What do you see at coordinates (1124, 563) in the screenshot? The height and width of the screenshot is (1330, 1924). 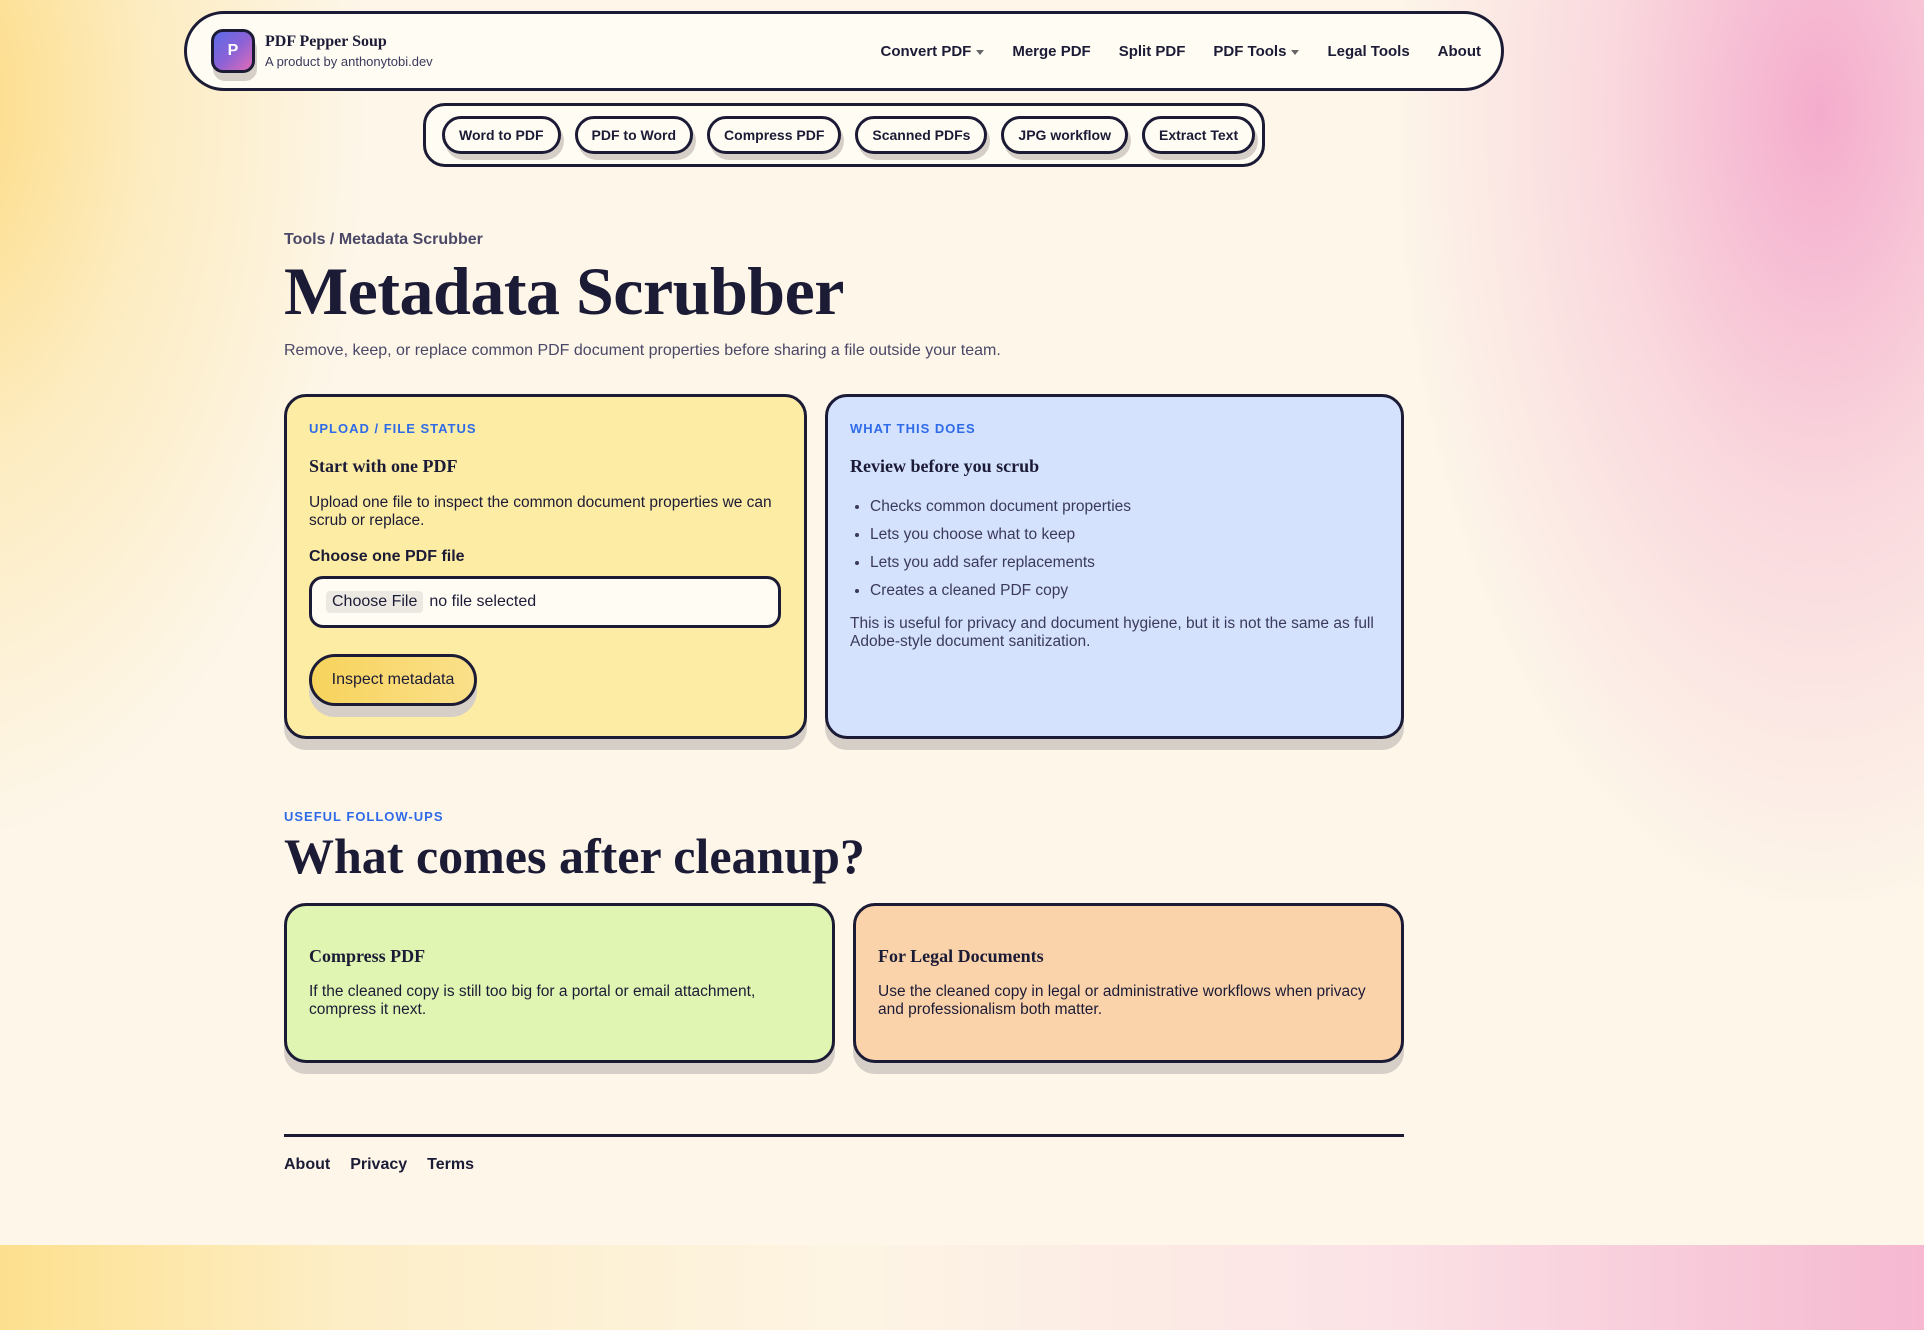 I see `list-item: Lets you add safer replacements` at bounding box center [1124, 563].